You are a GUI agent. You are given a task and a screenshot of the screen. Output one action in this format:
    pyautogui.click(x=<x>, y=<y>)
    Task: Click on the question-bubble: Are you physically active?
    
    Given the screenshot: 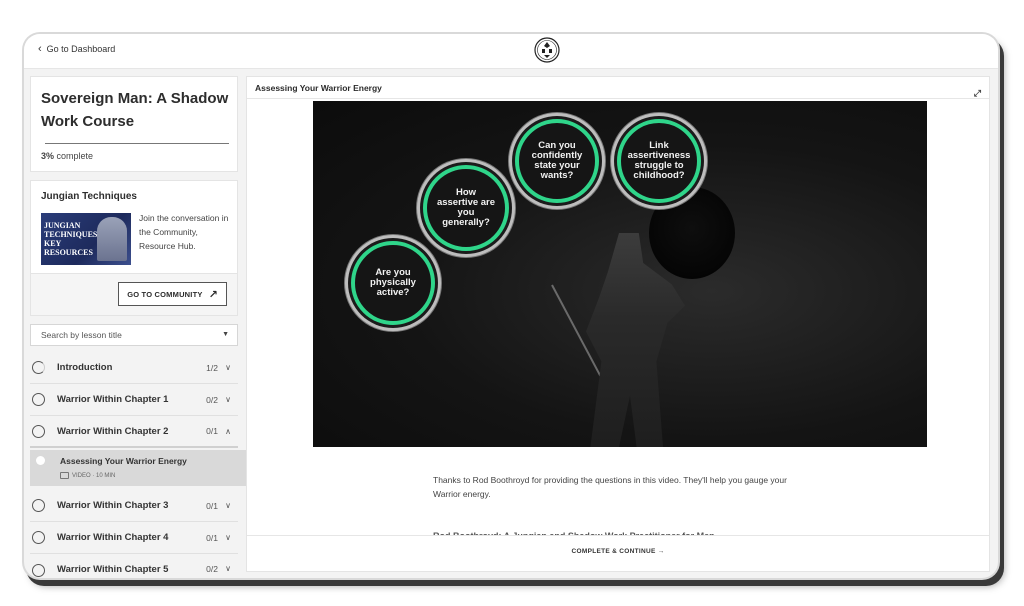 What is the action you would take?
    pyautogui.click(x=393, y=283)
    